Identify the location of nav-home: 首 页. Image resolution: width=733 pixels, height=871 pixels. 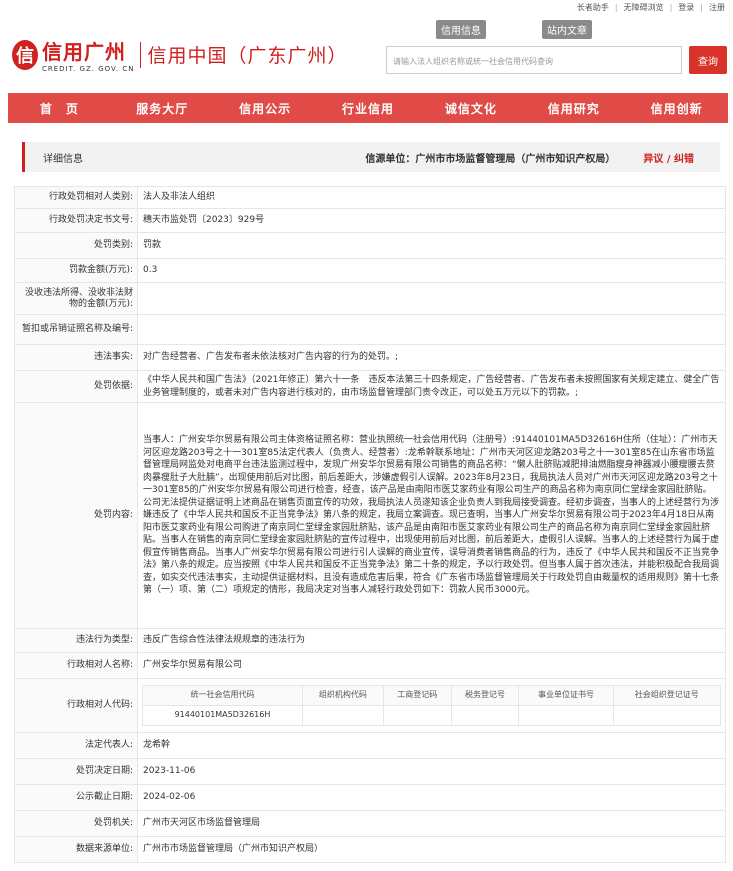
(59, 108).